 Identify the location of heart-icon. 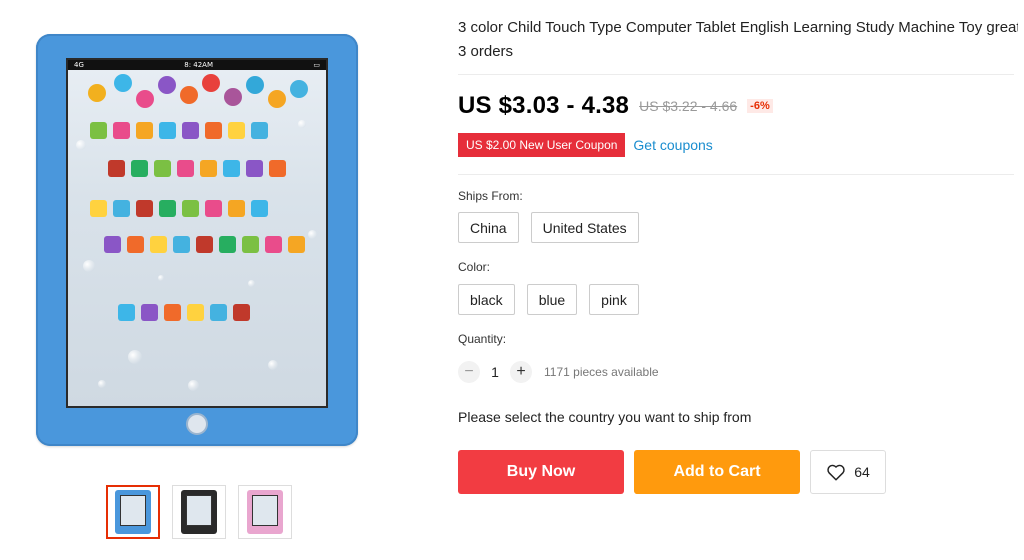
(836, 472).